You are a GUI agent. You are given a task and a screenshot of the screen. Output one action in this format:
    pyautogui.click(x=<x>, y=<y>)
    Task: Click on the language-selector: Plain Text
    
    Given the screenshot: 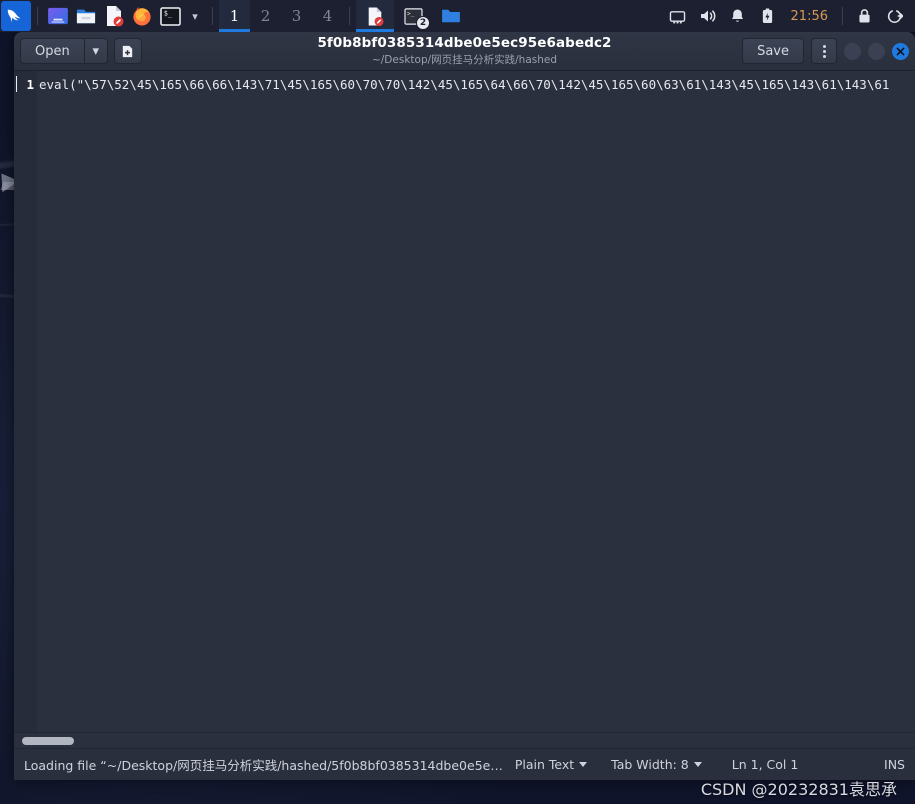 What is the action you would take?
    pyautogui.click(x=551, y=764)
    